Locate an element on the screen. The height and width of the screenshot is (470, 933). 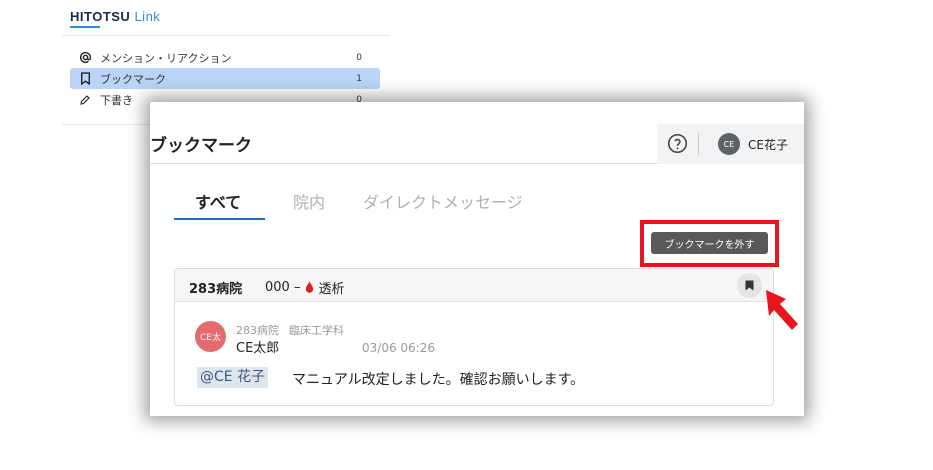
tab-direct-message: ダイレクトメッセージ is located at coordinates (443, 201).